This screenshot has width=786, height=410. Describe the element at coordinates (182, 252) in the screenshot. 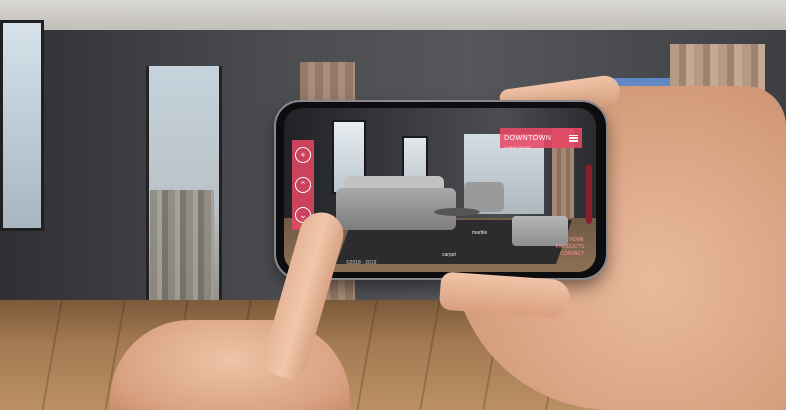

I see `city-skyline` at that location.